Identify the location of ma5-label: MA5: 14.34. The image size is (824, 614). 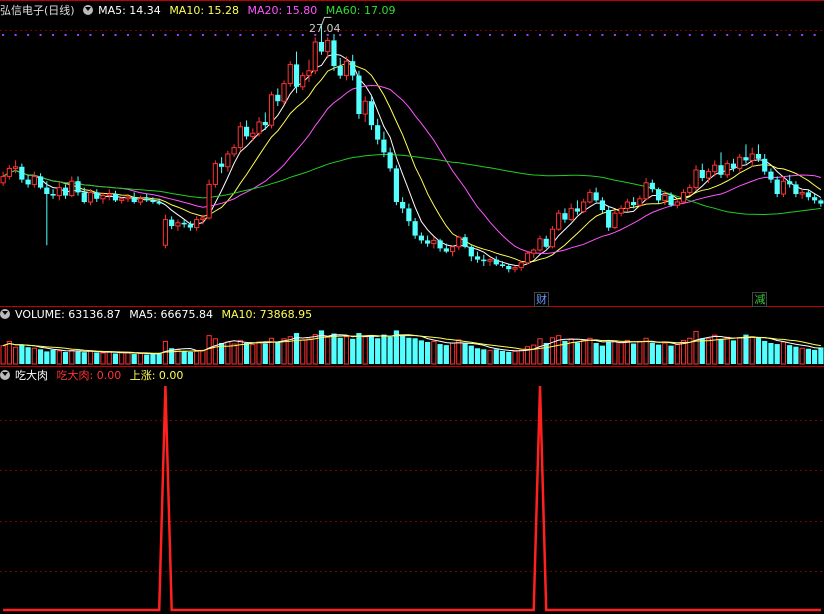
(129, 10).